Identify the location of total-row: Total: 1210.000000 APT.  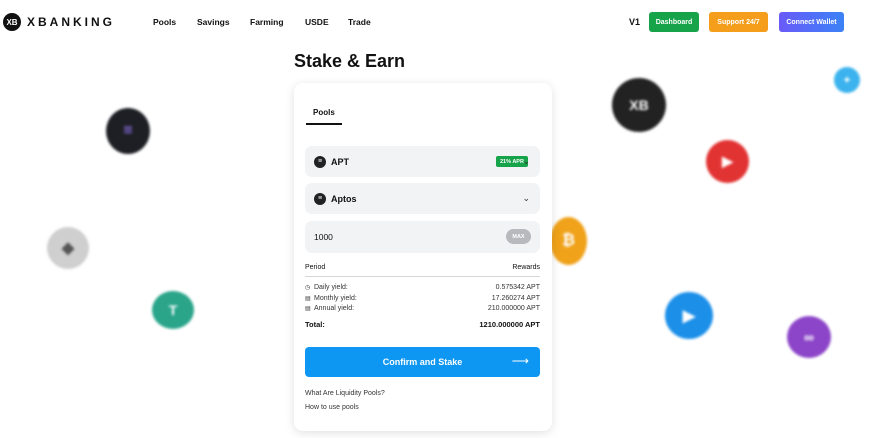
(422, 324).